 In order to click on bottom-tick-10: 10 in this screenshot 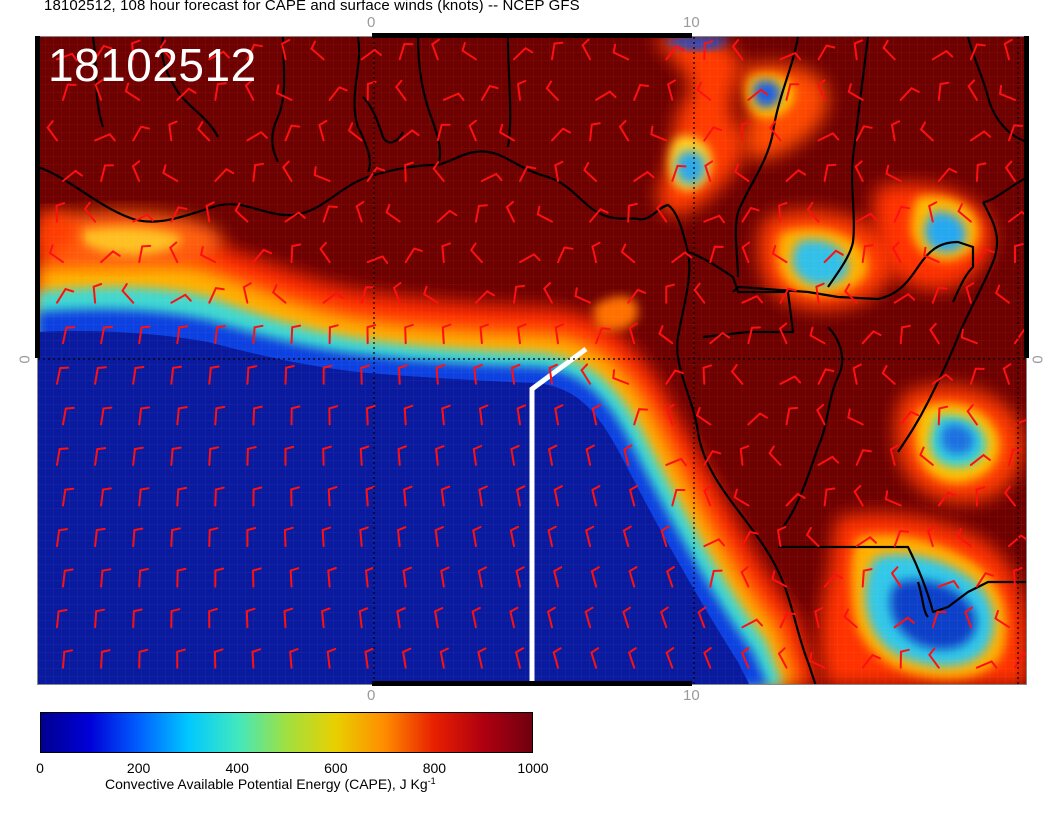, I will do `click(691, 695)`.